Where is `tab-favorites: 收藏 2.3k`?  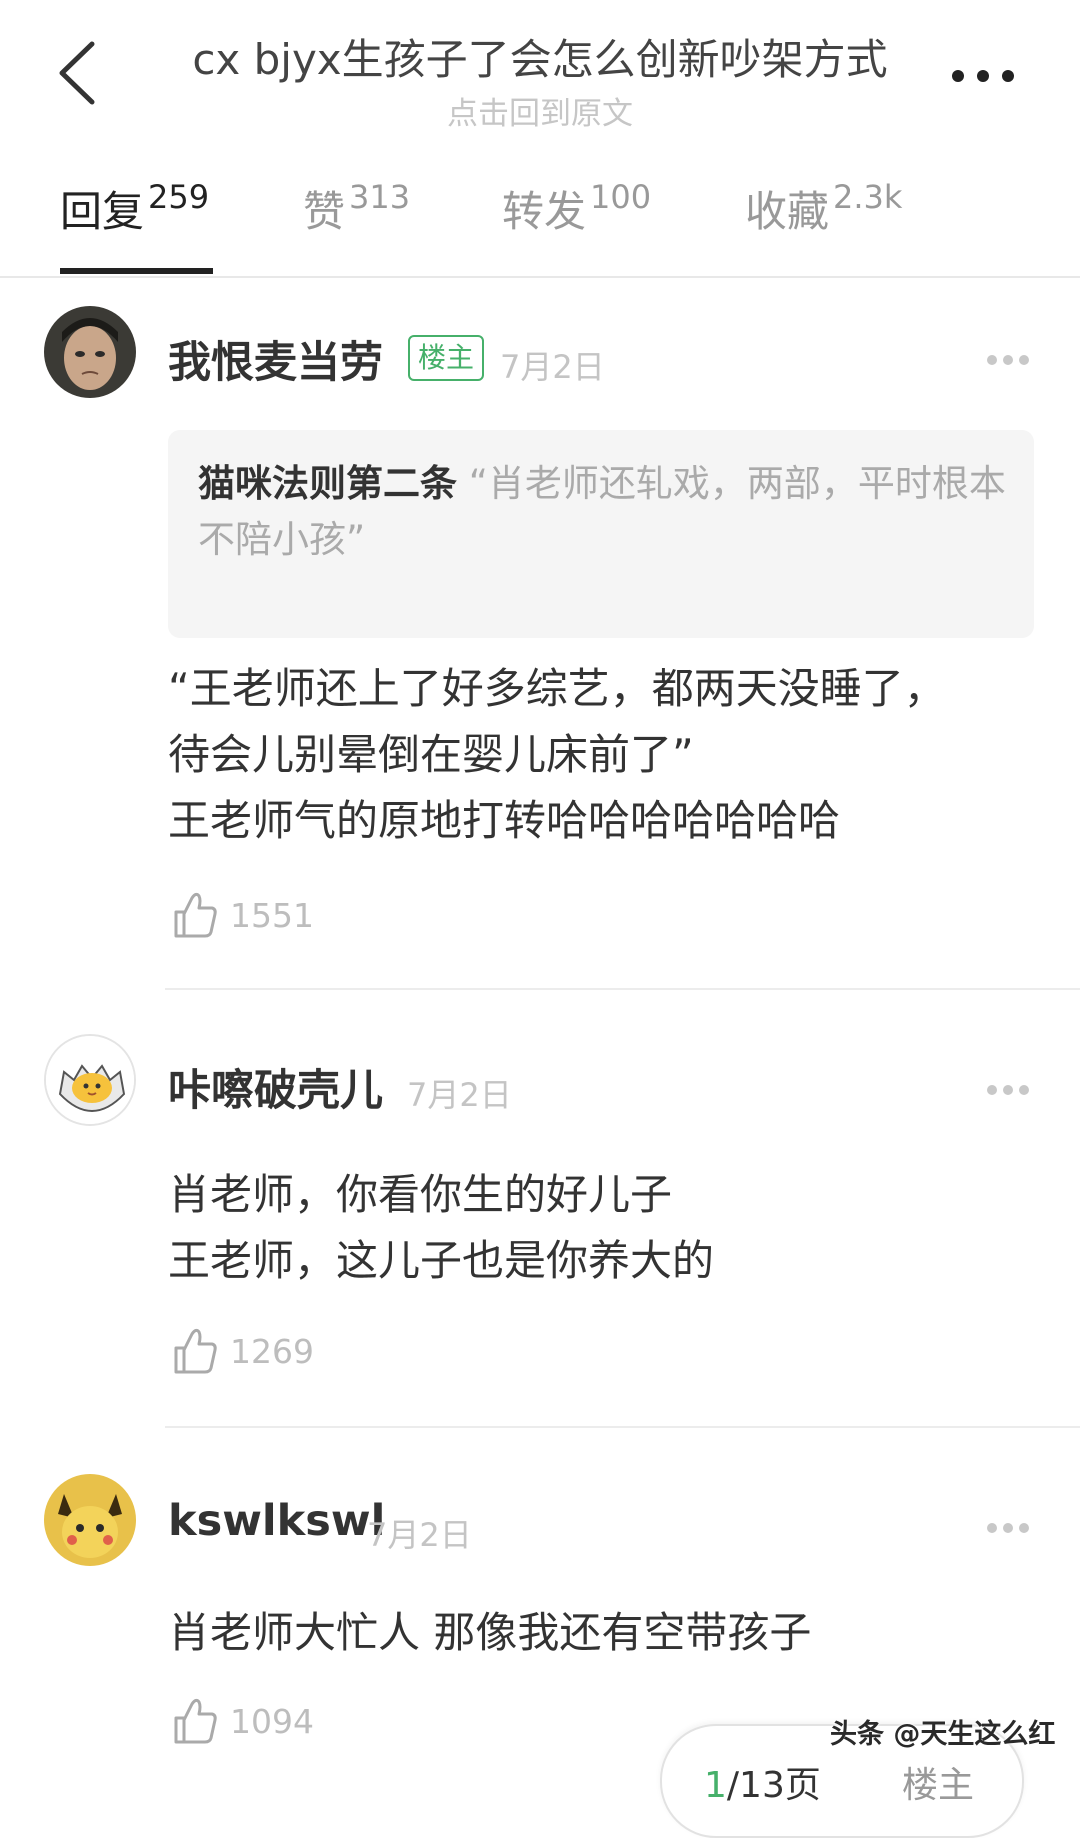
tab-favorites: 收藏 2.3k is located at coordinates (823, 213).